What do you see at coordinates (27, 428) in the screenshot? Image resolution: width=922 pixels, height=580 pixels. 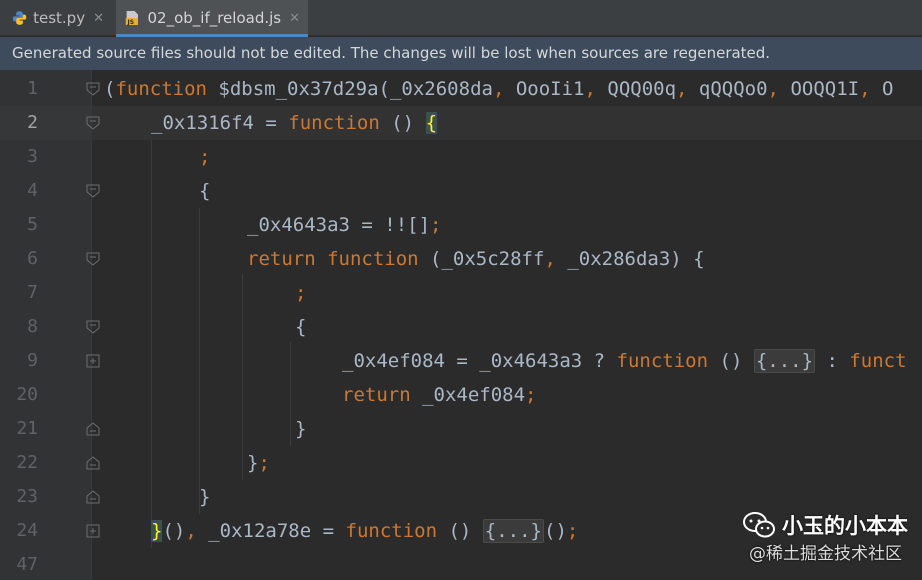 I see `line-number: 21` at bounding box center [27, 428].